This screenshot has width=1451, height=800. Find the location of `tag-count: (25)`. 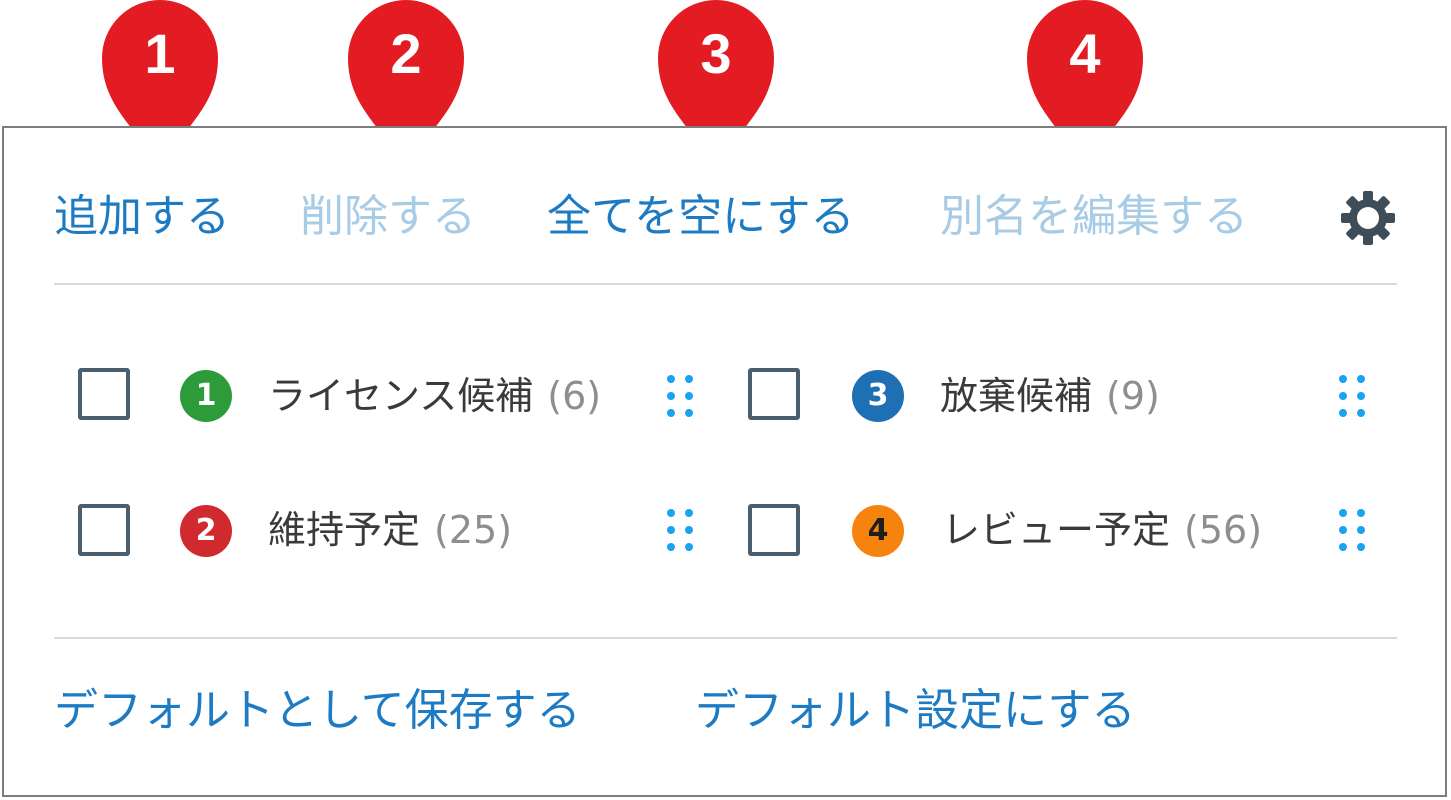

tag-count: (25) is located at coordinates (473, 530).